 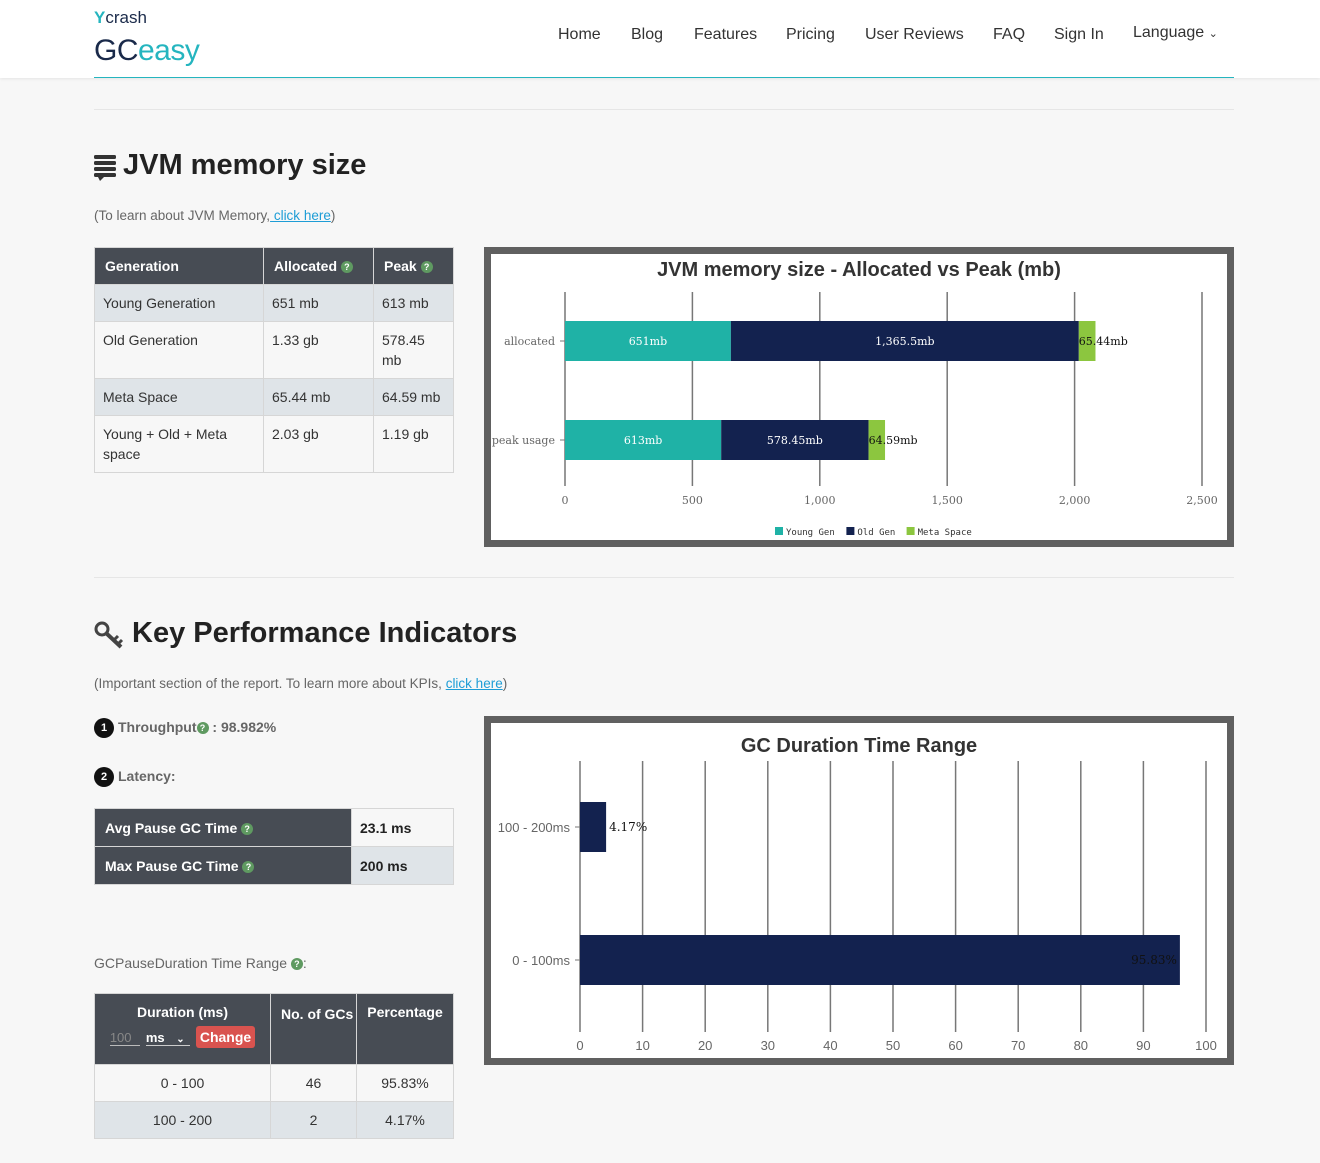 What do you see at coordinates (179, 266) in the screenshot?
I see `col-generation: Generation` at bounding box center [179, 266].